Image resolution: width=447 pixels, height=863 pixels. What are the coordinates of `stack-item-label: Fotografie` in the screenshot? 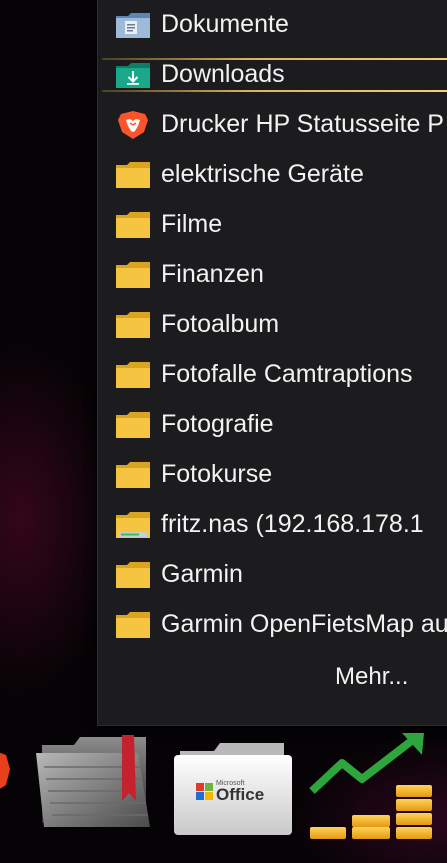 It's located at (217, 424).